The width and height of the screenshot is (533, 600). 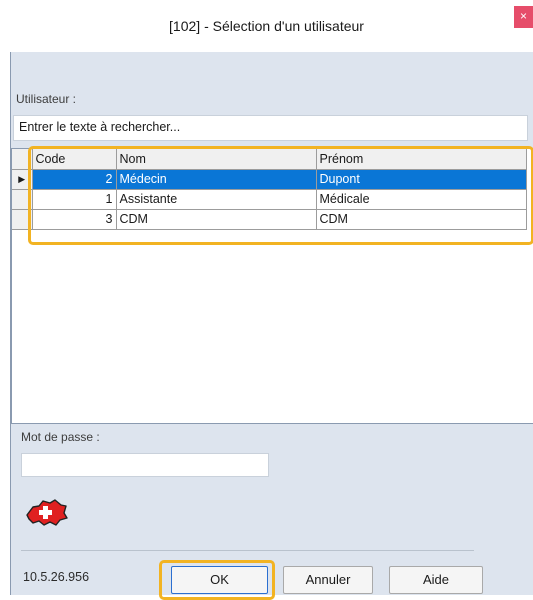 What do you see at coordinates (216, 159) in the screenshot?
I see `column-header-nom: Nom` at bounding box center [216, 159].